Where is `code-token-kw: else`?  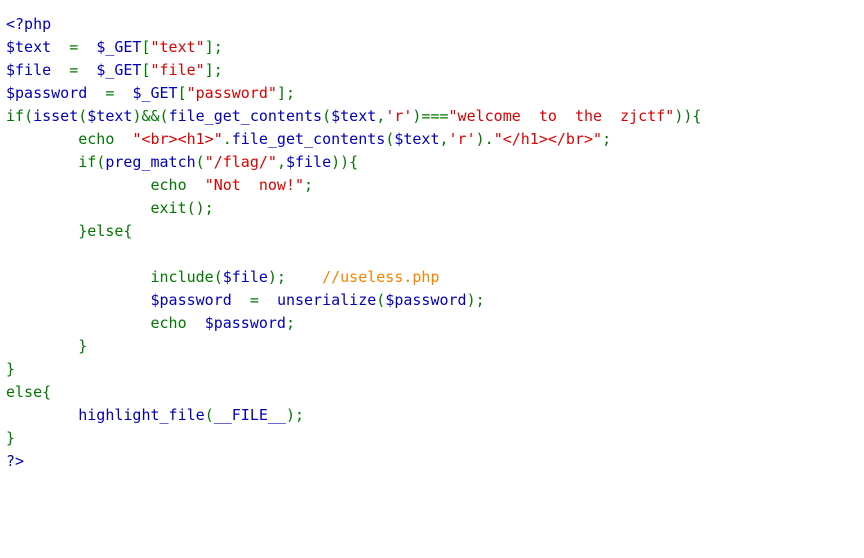 code-token-kw: else is located at coordinates (24, 392).